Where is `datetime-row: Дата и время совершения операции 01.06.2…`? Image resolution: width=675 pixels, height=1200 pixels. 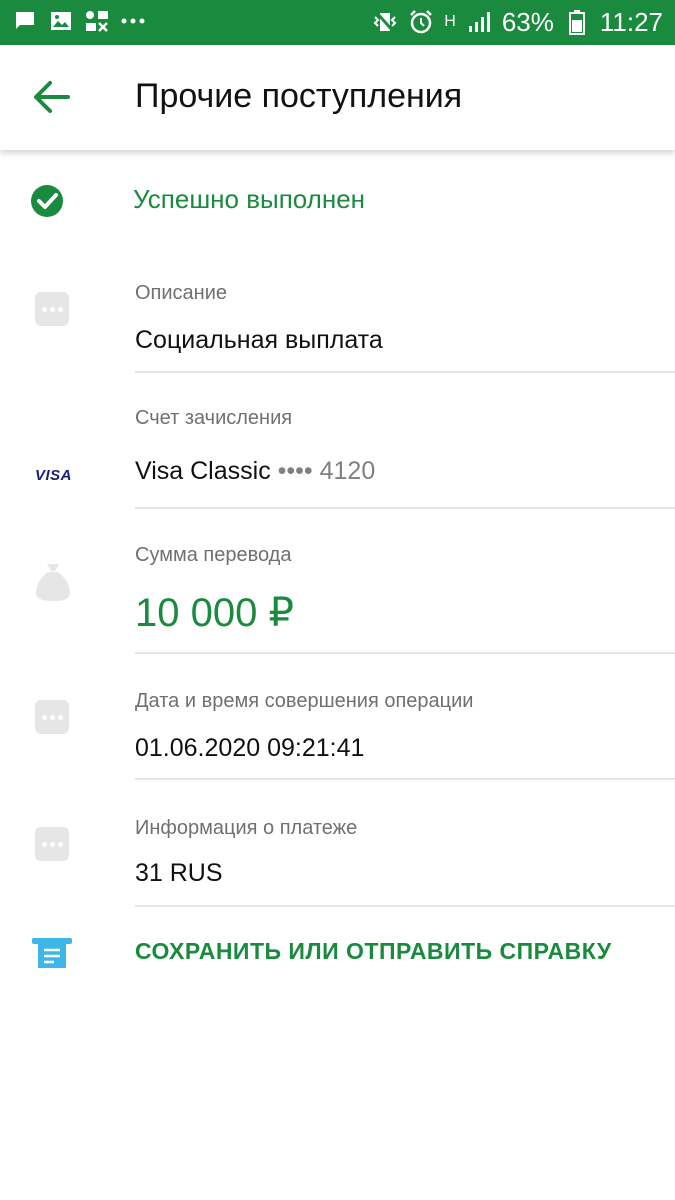 datetime-row: Дата и время совершения операции 01.06.2… is located at coordinates (337, 730).